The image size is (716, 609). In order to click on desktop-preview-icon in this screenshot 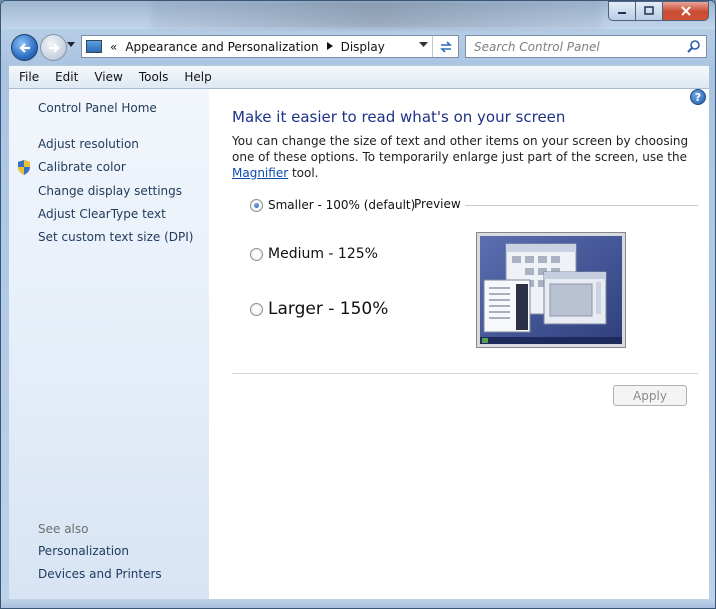, I will do `click(551, 290)`.